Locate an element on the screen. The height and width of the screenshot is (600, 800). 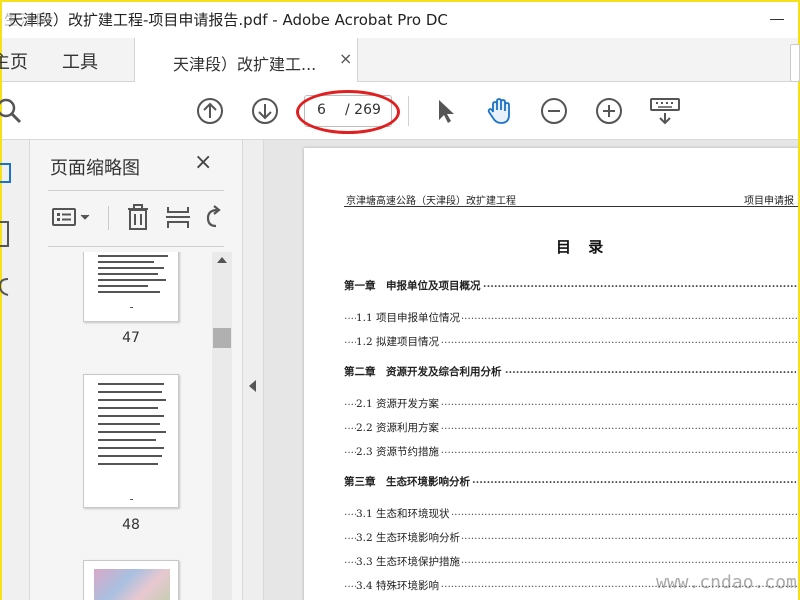
thumbnail-page-number: 47 is located at coordinates (131, 338).